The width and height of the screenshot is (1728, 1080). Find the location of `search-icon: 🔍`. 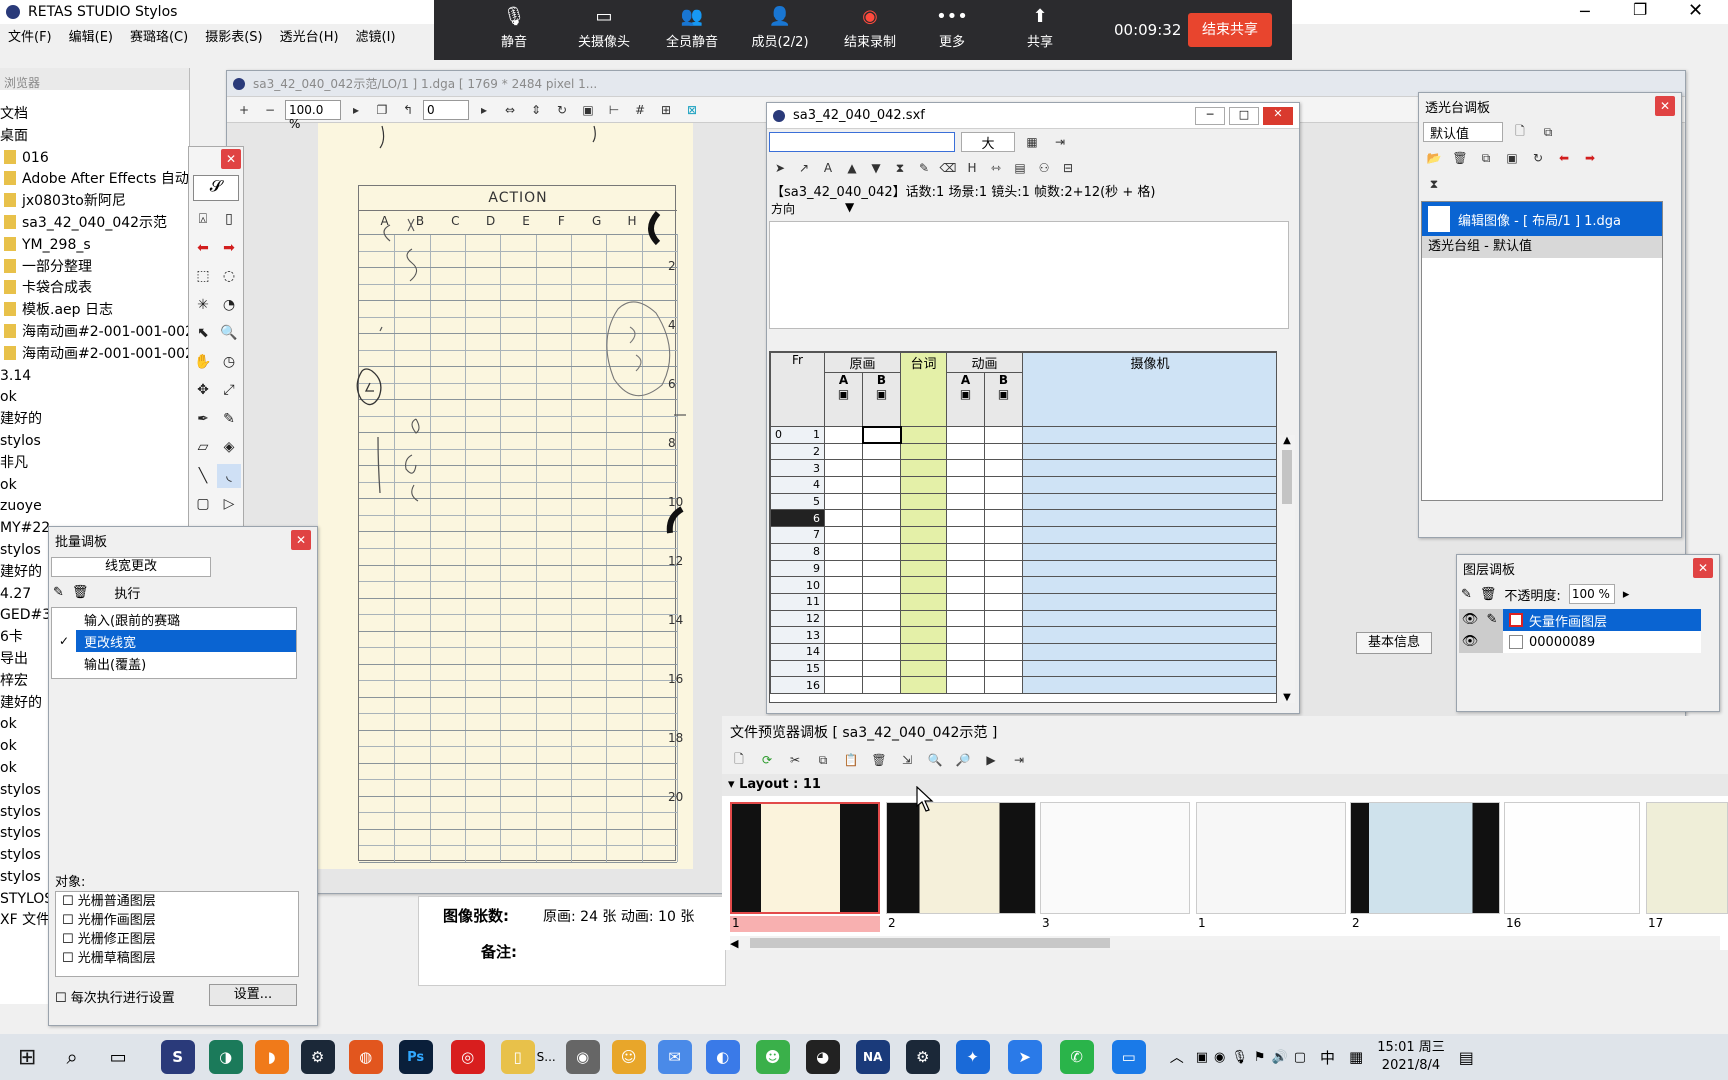

search-icon: 🔍 is located at coordinates (935, 760).